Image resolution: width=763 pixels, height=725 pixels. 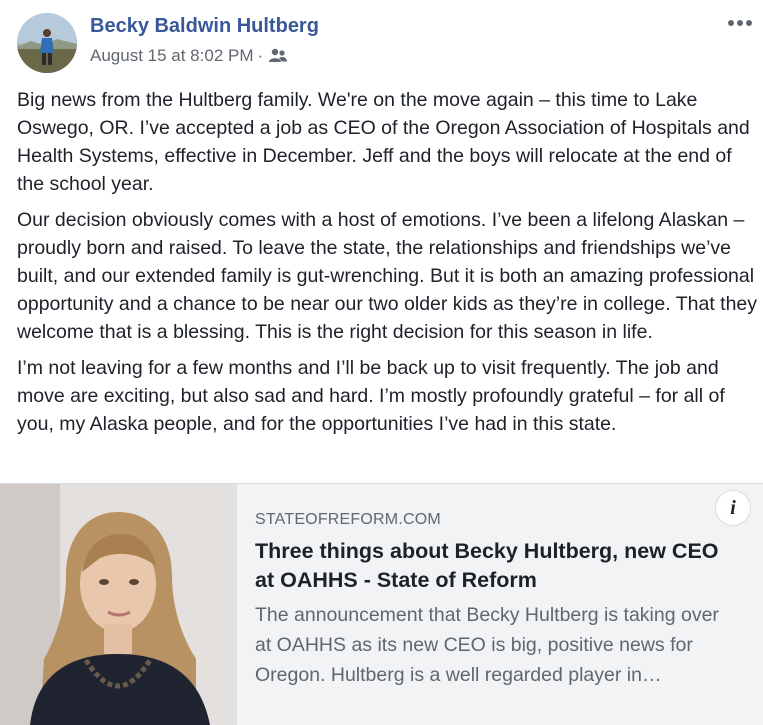 I want to click on friends-icon, so click(x=278, y=56).